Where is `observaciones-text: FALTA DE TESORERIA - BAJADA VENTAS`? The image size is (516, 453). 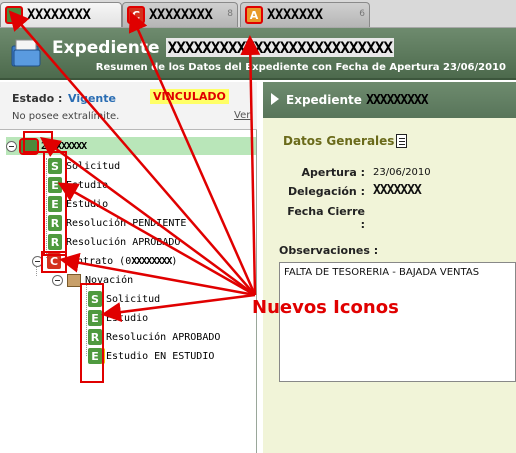
observaciones-text: FALTA DE TESORERIA - BAJADA VENTAS is located at coordinates (382, 272).